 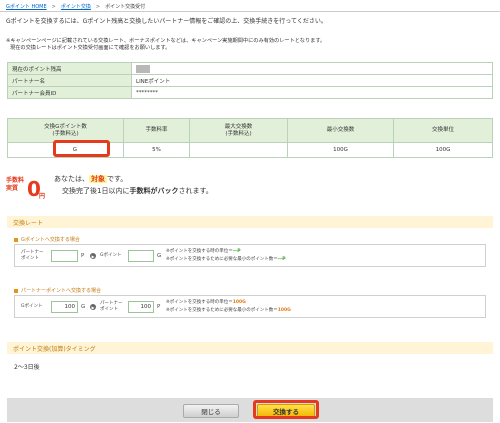 I want to click on partner-name-value: LINEポイント, so click(x=312, y=80).